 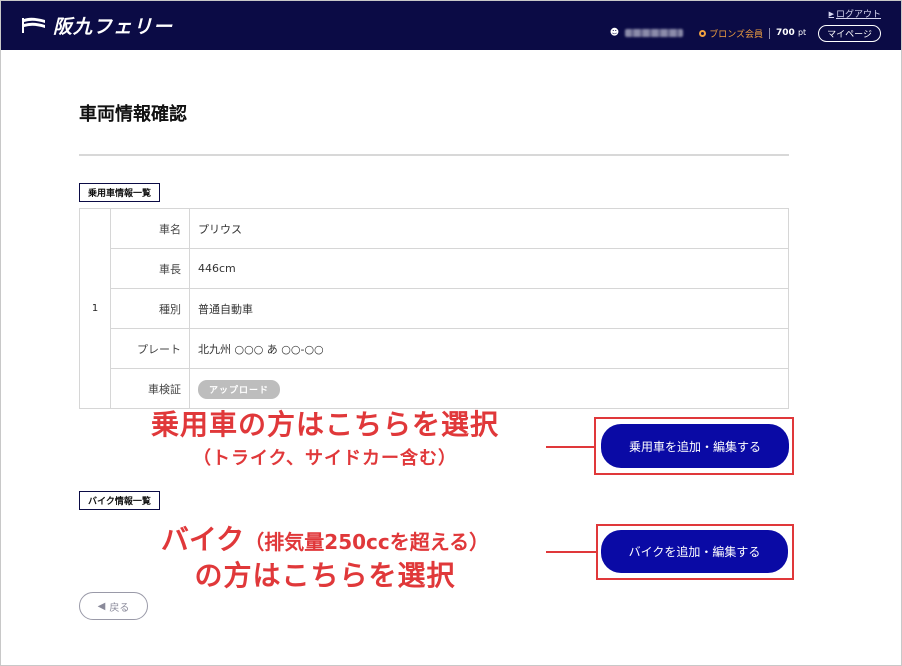 What do you see at coordinates (119, 608) in the screenshot?
I see `back-label: 戻る` at bounding box center [119, 608].